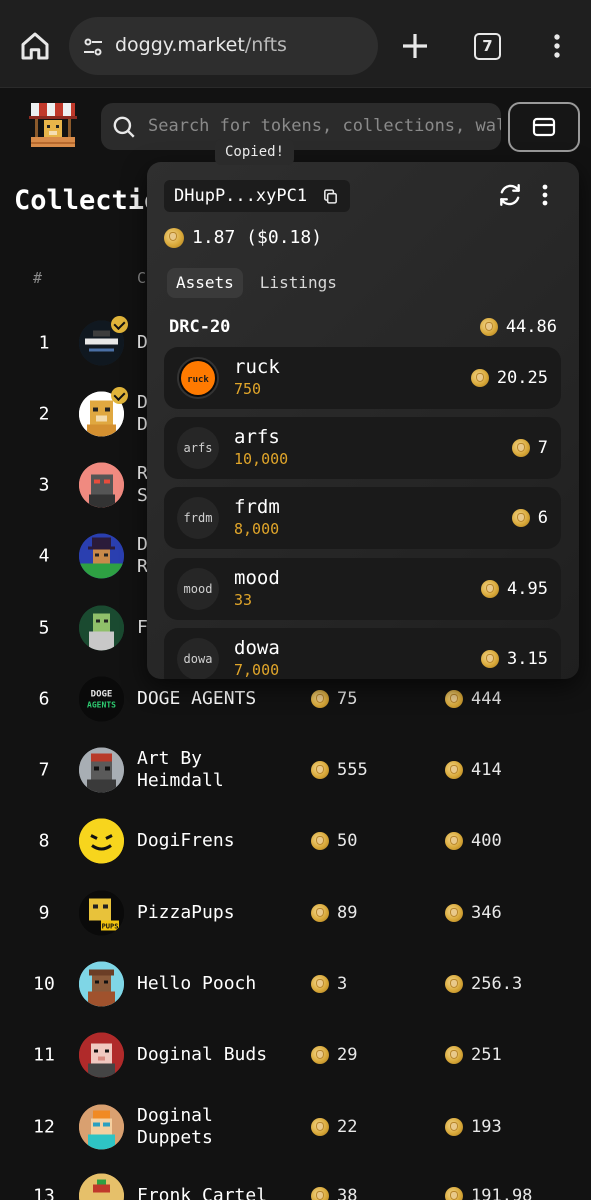 This screenshot has height=1200, width=591. Describe the element at coordinates (175, 1126) in the screenshot. I see `collection-name: Doginal Duppets` at that location.